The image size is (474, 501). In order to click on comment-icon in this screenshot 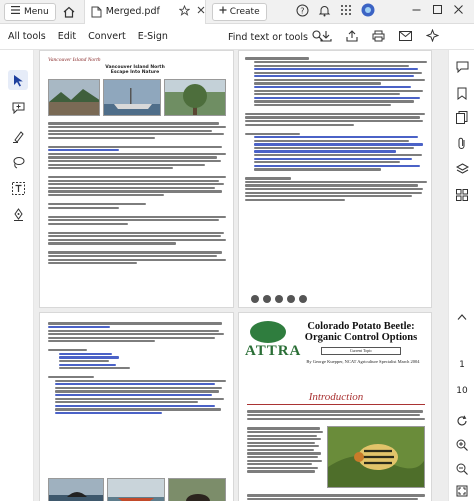, I will do `click(462, 67)`.